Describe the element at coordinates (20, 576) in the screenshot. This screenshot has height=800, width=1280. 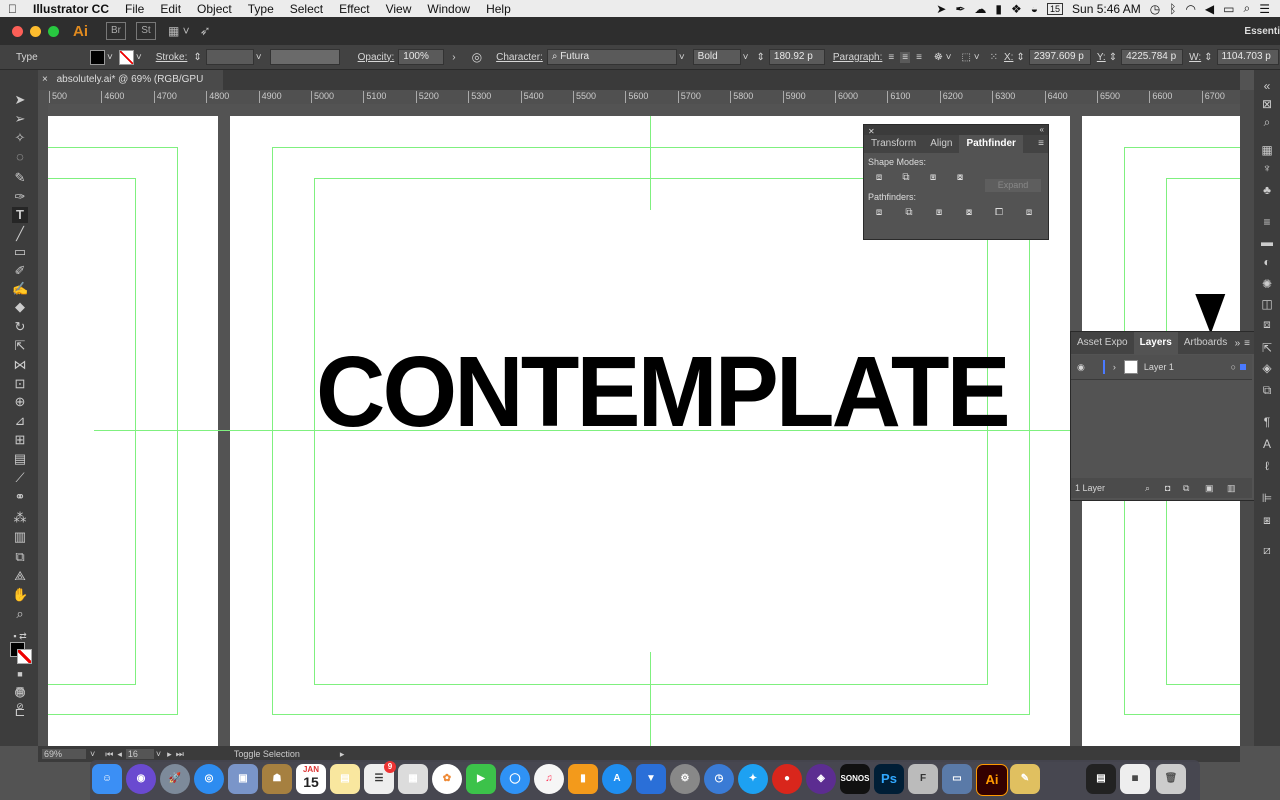
I see `slice-tool-icon: ⟁` at that location.